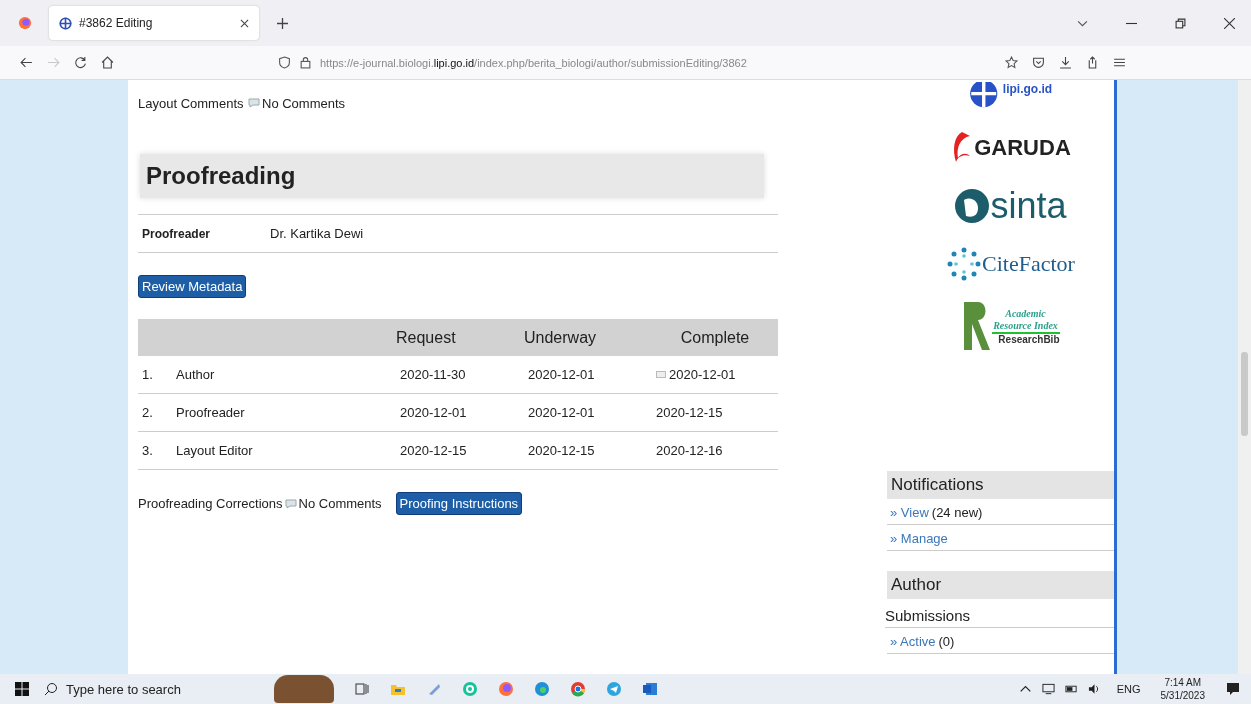 The height and width of the screenshot is (704, 1251). What do you see at coordinates (284, 62) in the screenshot?
I see `shield-icon` at bounding box center [284, 62].